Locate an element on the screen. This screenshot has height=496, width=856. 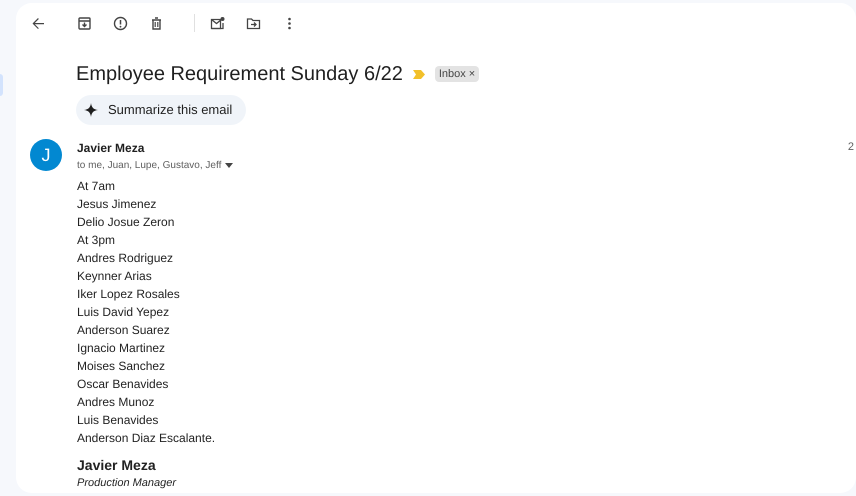
signature-name: Javier Meza is located at coordinates (116, 465).